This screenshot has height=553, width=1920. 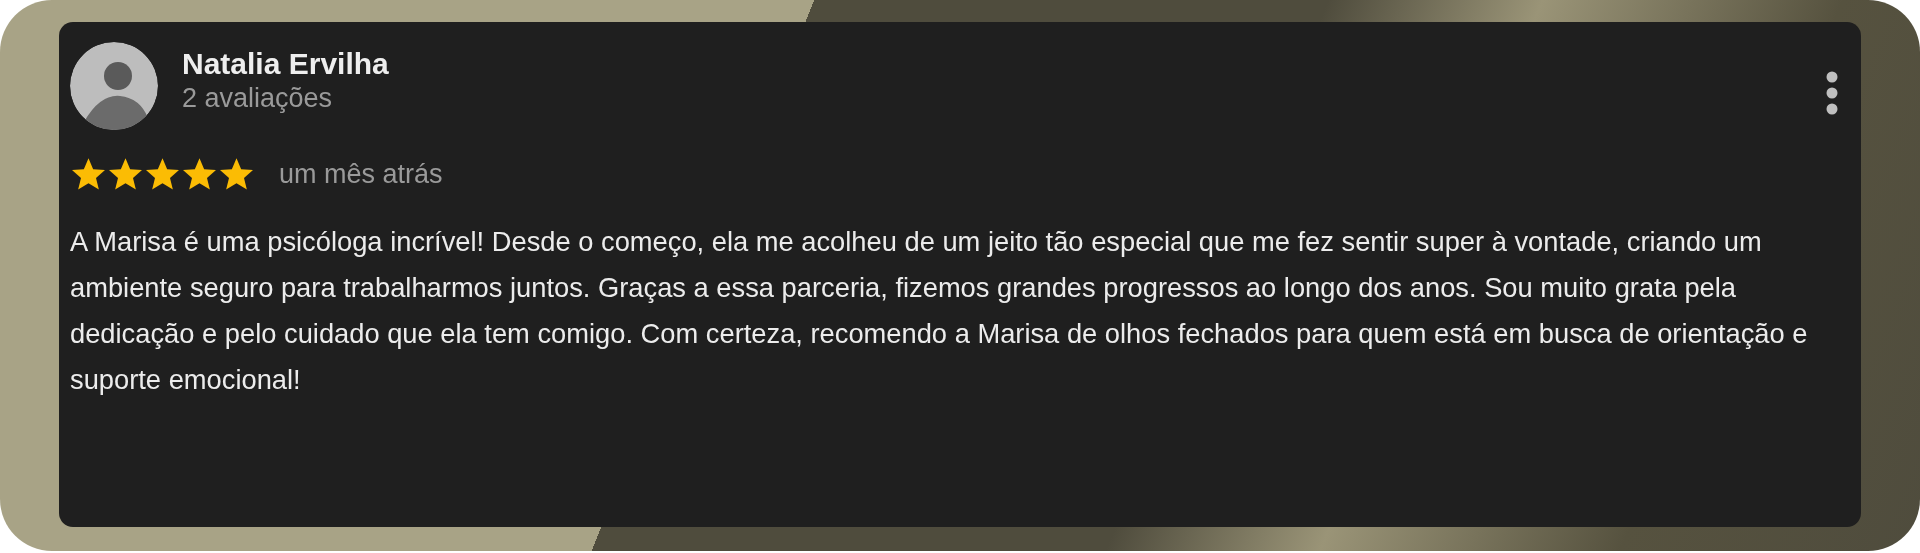 I want to click on avatar-icon, so click(x=114, y=86).